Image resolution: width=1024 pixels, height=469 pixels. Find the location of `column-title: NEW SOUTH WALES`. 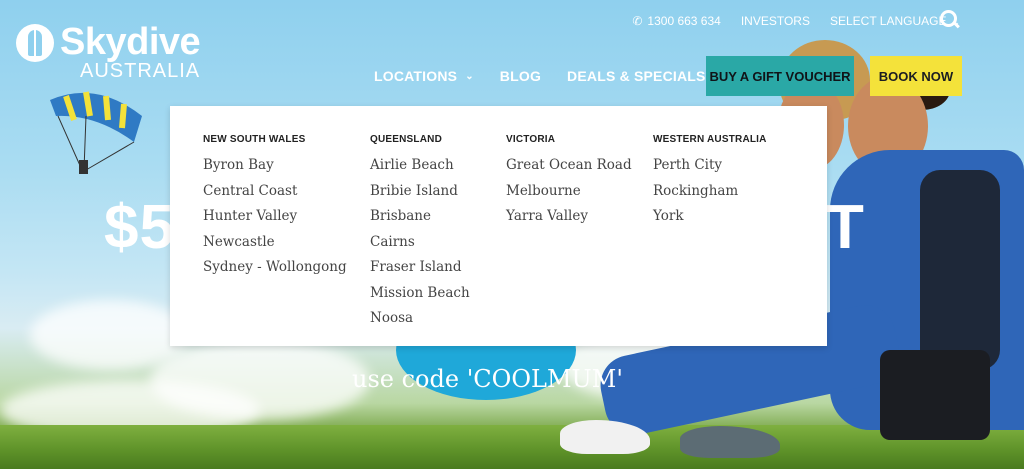

column-title: NEW SOUTH WALES is located at coordinates (254, 139).